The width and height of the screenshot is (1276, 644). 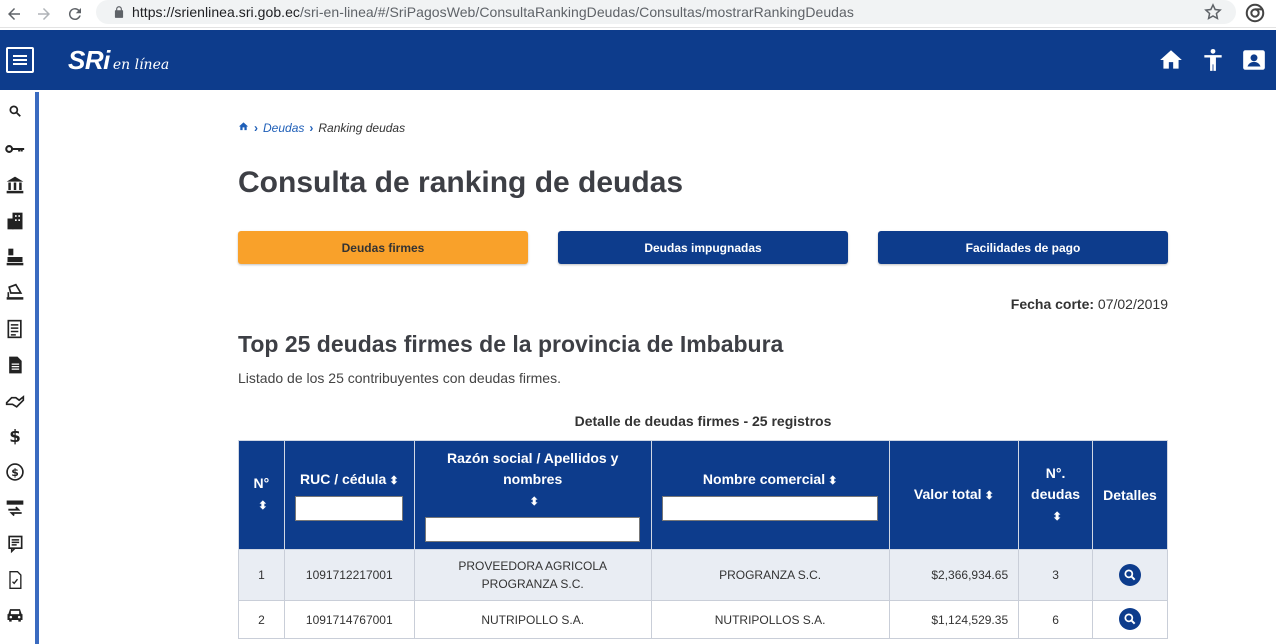 I want to click on dollar-icon: $, so click(x=15, y=436).